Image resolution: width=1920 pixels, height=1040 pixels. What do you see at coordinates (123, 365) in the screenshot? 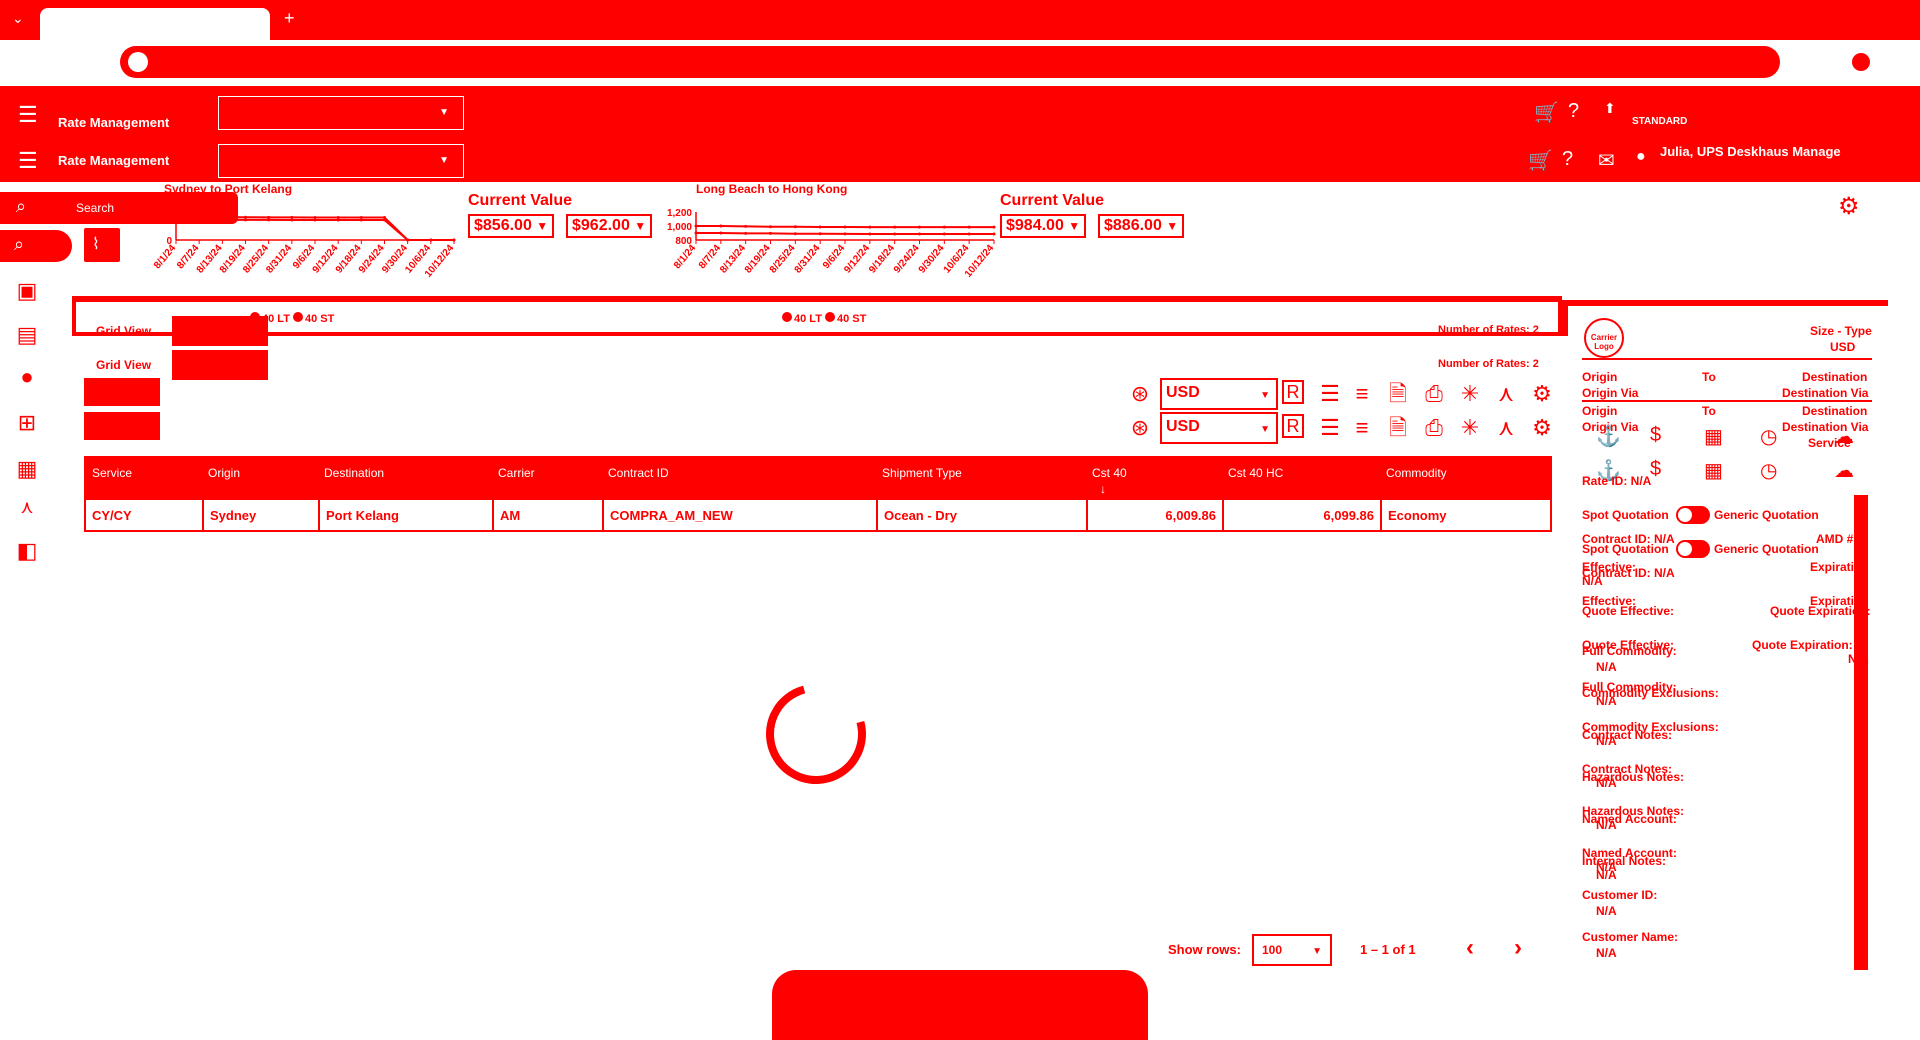
I see `grid-view-label-secondary: Grid View` at bounding box center [123, 365].